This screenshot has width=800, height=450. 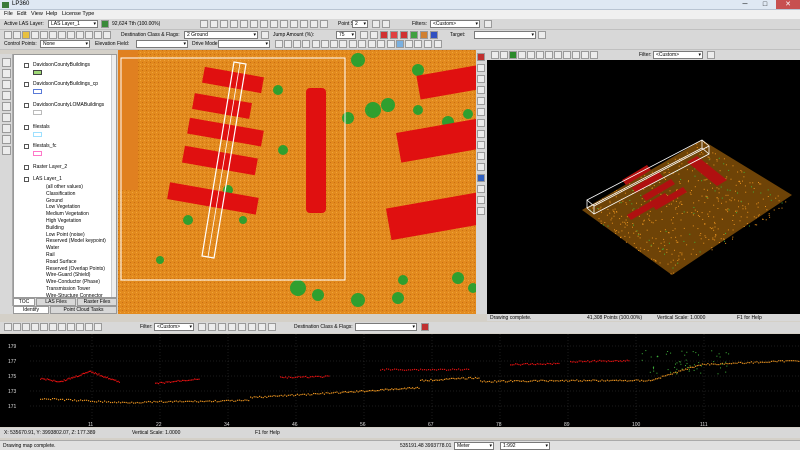 I want to click on snap-icon, so click(x=364, y=35).